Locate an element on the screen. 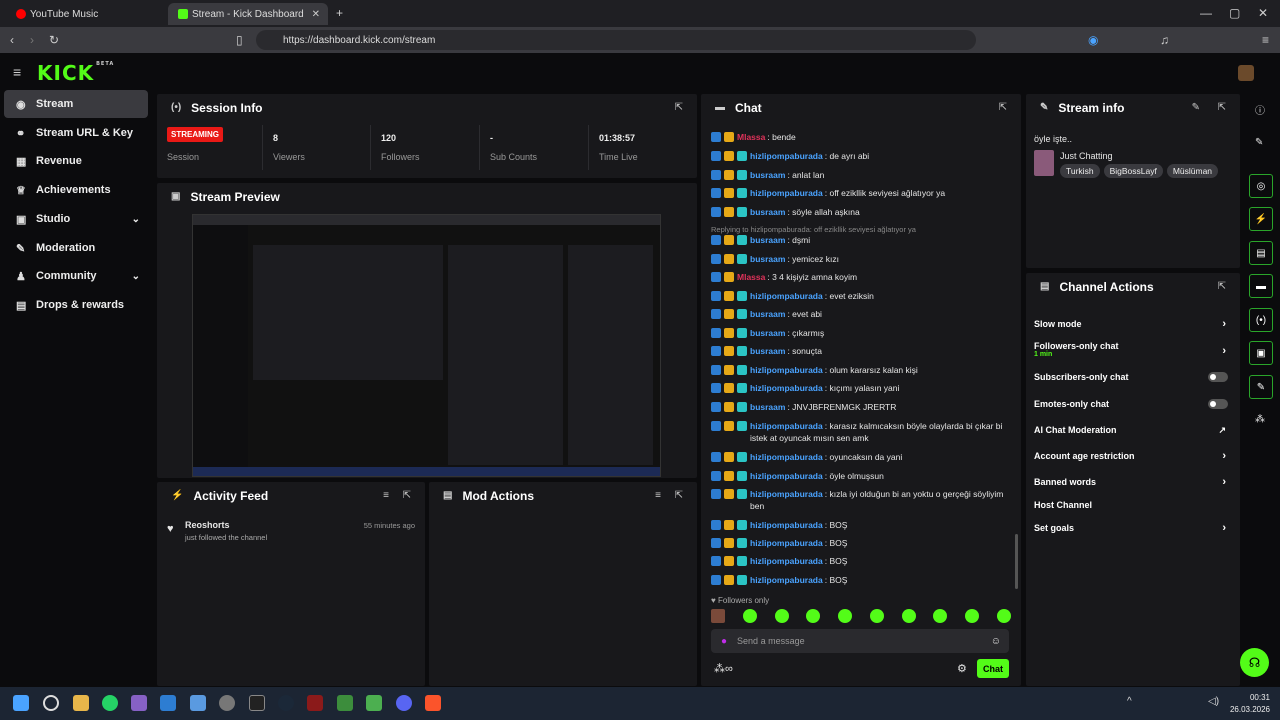 The width and height of the screenshot is (1280, 720). new-tab-icon: + is located at coordinates (339, 13).